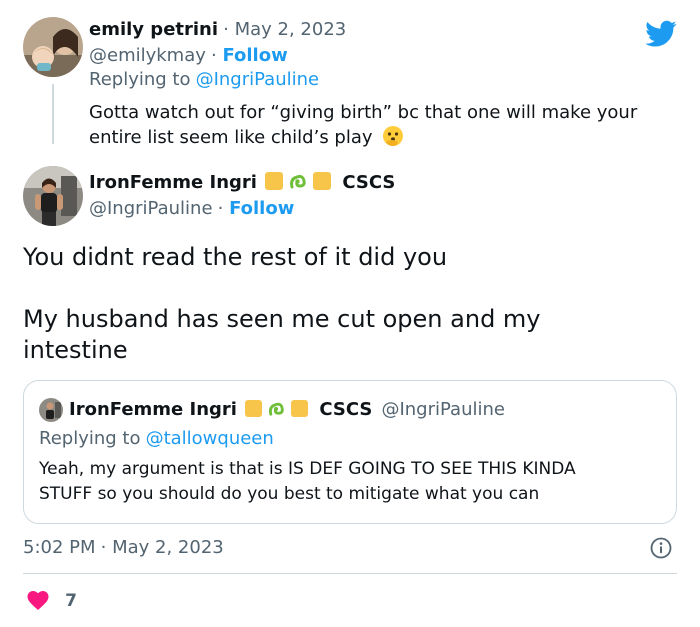  Describe the element at coordinates (51, 410) in the screenshot. I see `quoted-avatar` at that location.